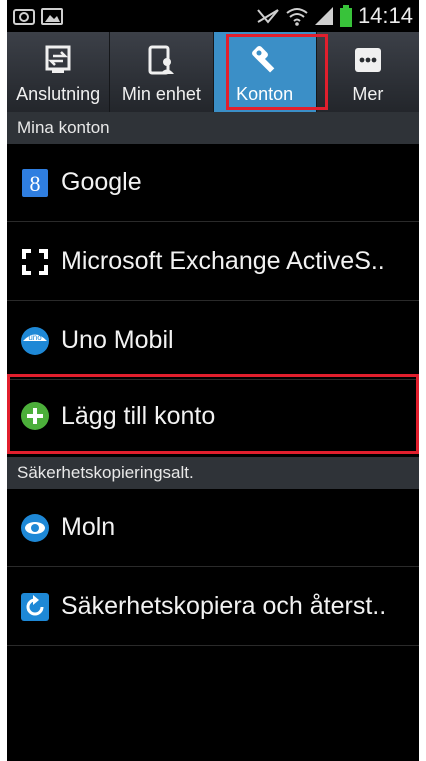  Describe the element at coordinates (35, 528) in the screenshot. I see `cloud-icon` at that location.